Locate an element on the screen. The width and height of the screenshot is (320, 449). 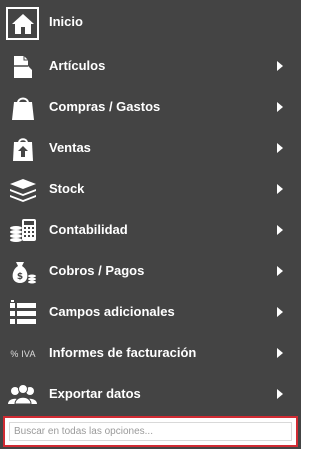
menu-item-cobros-pagos: $ Cobros / Pagos is located at coordinates (150, 271).